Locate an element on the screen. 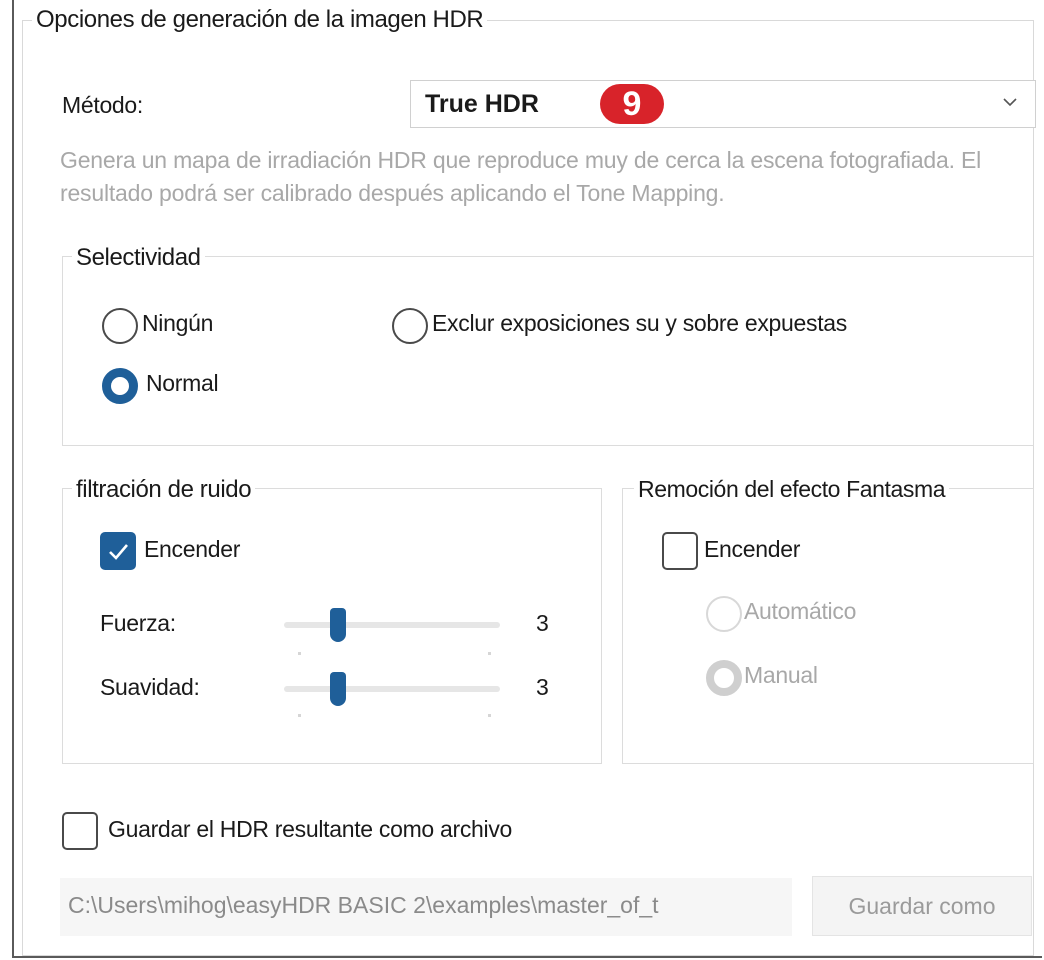 Image resolution: width=1044 pixels, height=960 pixels. save-as-button: Guardar como is located at coordinates (922, 906).